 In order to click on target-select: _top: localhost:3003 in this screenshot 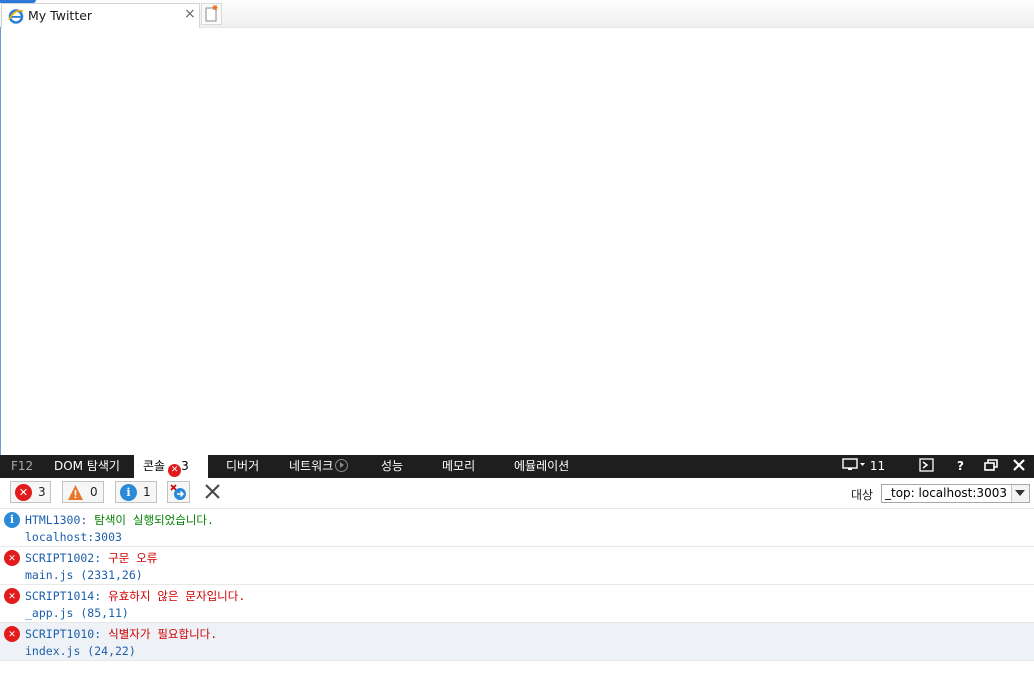, I will do `click(955, 493)`.